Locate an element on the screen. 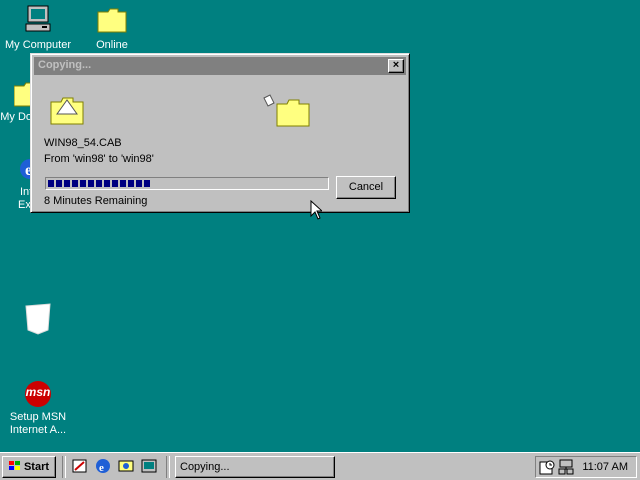 The image size is (640, 480). desktop-icon-label: Online is located at coordinates (112, 45).